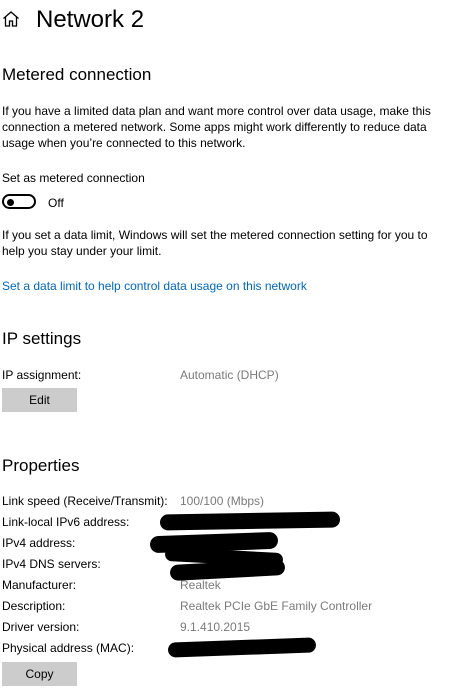 Image resolution: width=474 pixels, height=696 pixels. Describe the element at coordinates (39, 400) in the screenshot. I see `edit-button: Edit` at that location.